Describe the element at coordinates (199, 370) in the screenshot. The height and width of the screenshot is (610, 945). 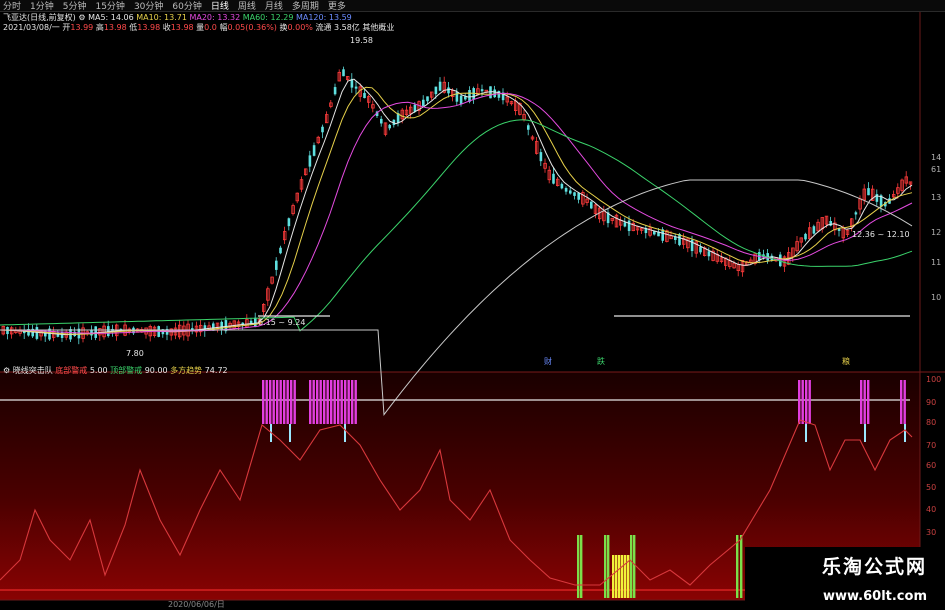
I see `indicator-param-2: 多方趋势 74.72` at that location.